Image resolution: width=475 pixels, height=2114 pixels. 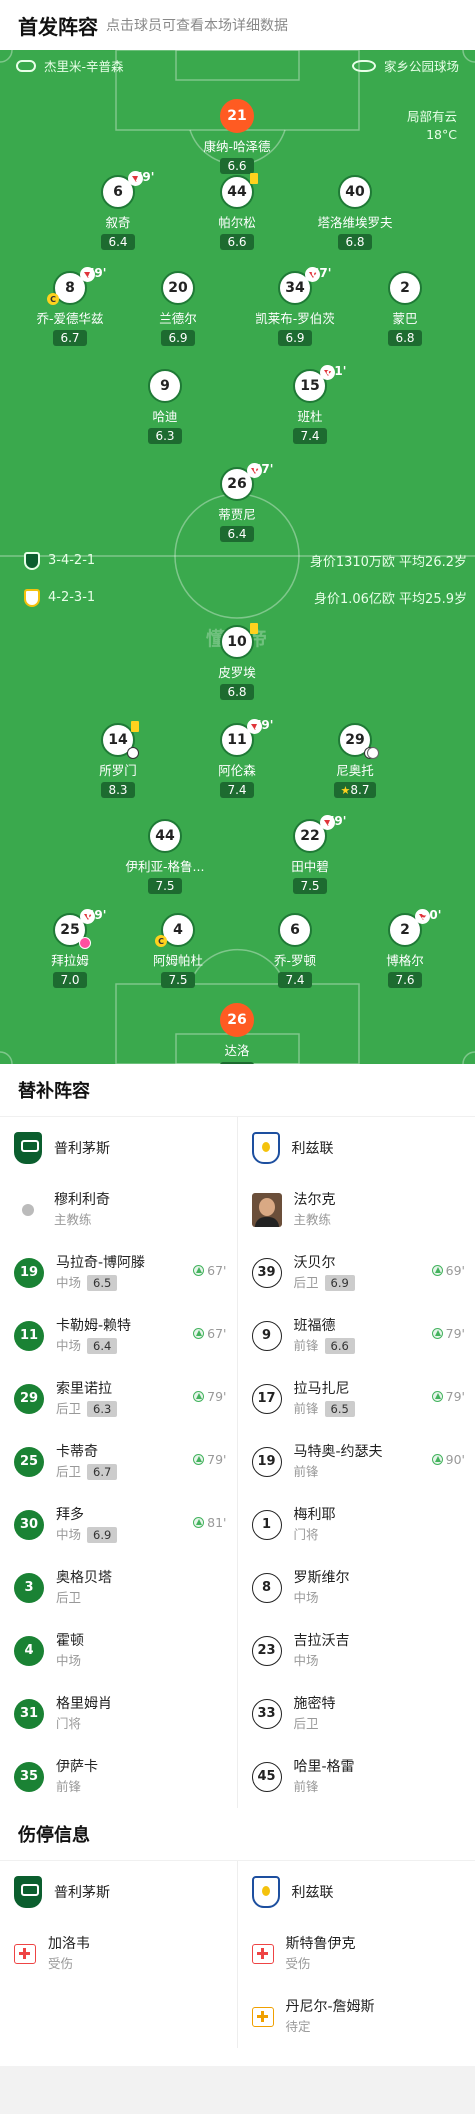 I want to click on away-player: 14所罗门8.3, so click(x=118, y=760).